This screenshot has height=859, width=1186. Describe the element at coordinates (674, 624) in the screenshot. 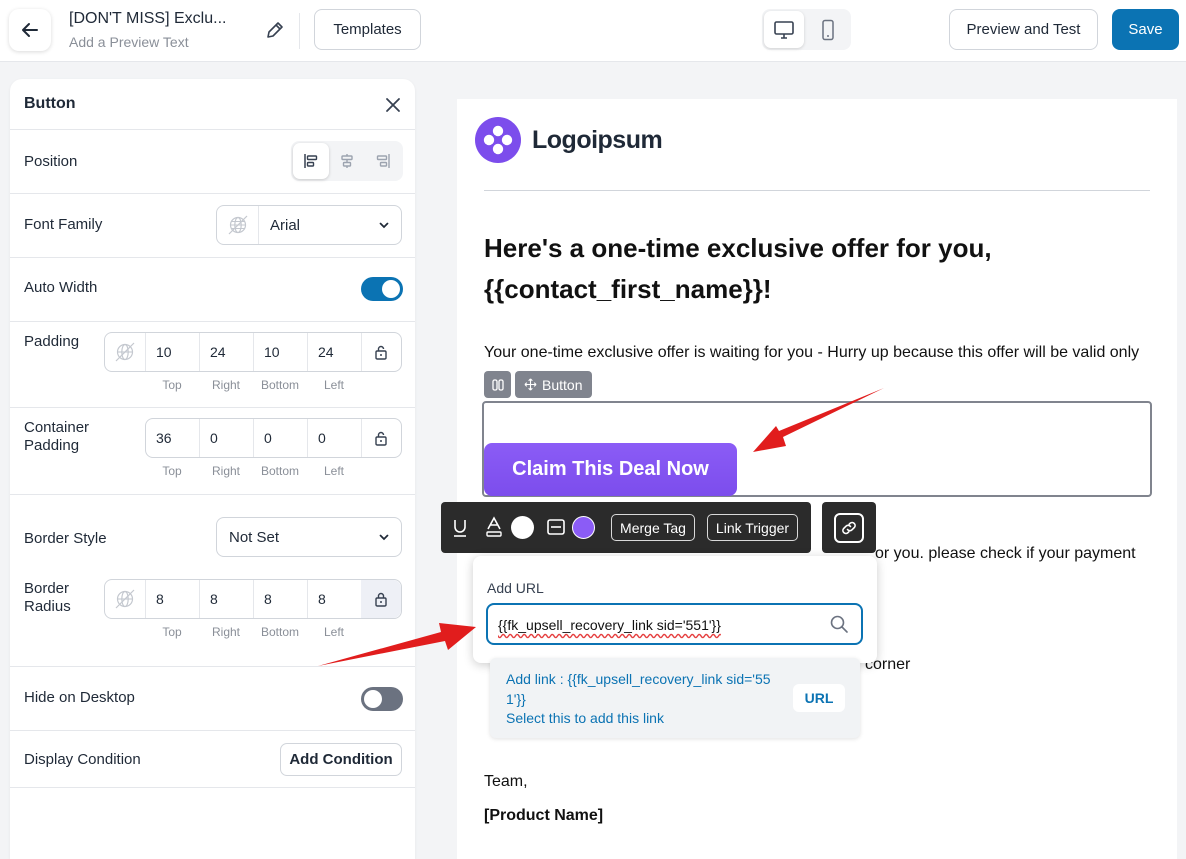

I see `url-input: {{fk_upsell_recovery_link sid='551'}}` at that location.